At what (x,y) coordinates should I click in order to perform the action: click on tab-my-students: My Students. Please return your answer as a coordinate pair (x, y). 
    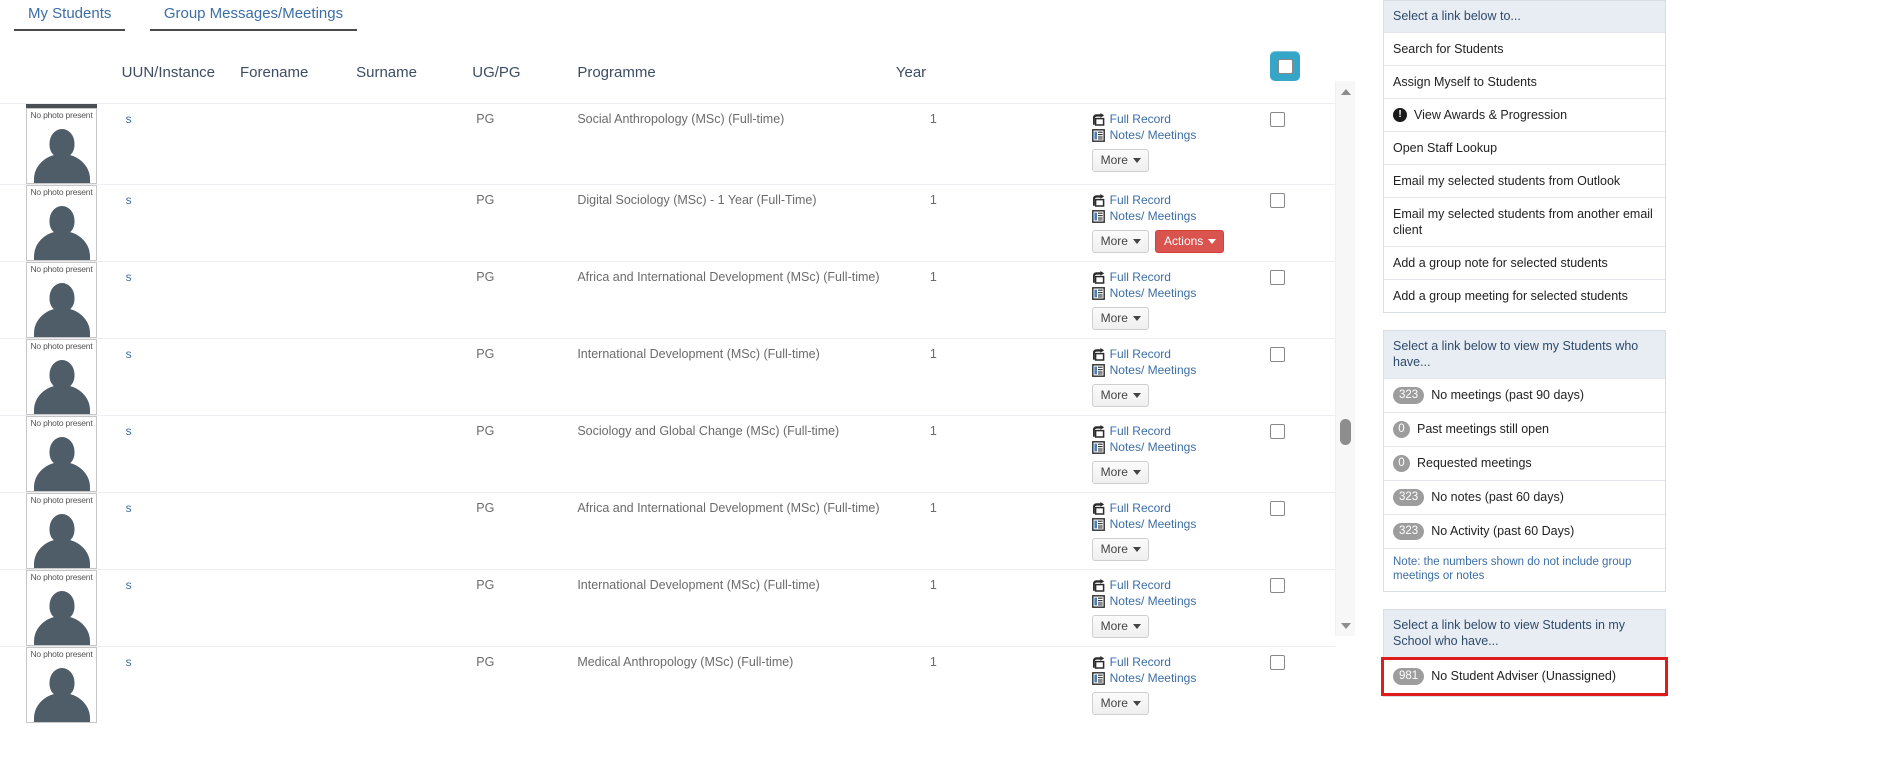
    Looking at the image, I should click on (70, 15).